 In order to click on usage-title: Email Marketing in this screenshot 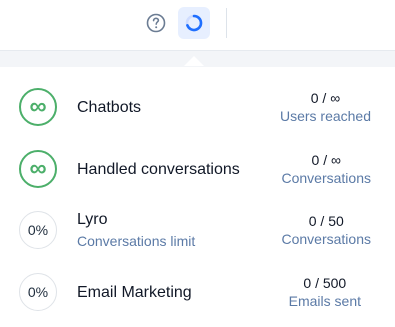, I will do `click(134, 292)`.